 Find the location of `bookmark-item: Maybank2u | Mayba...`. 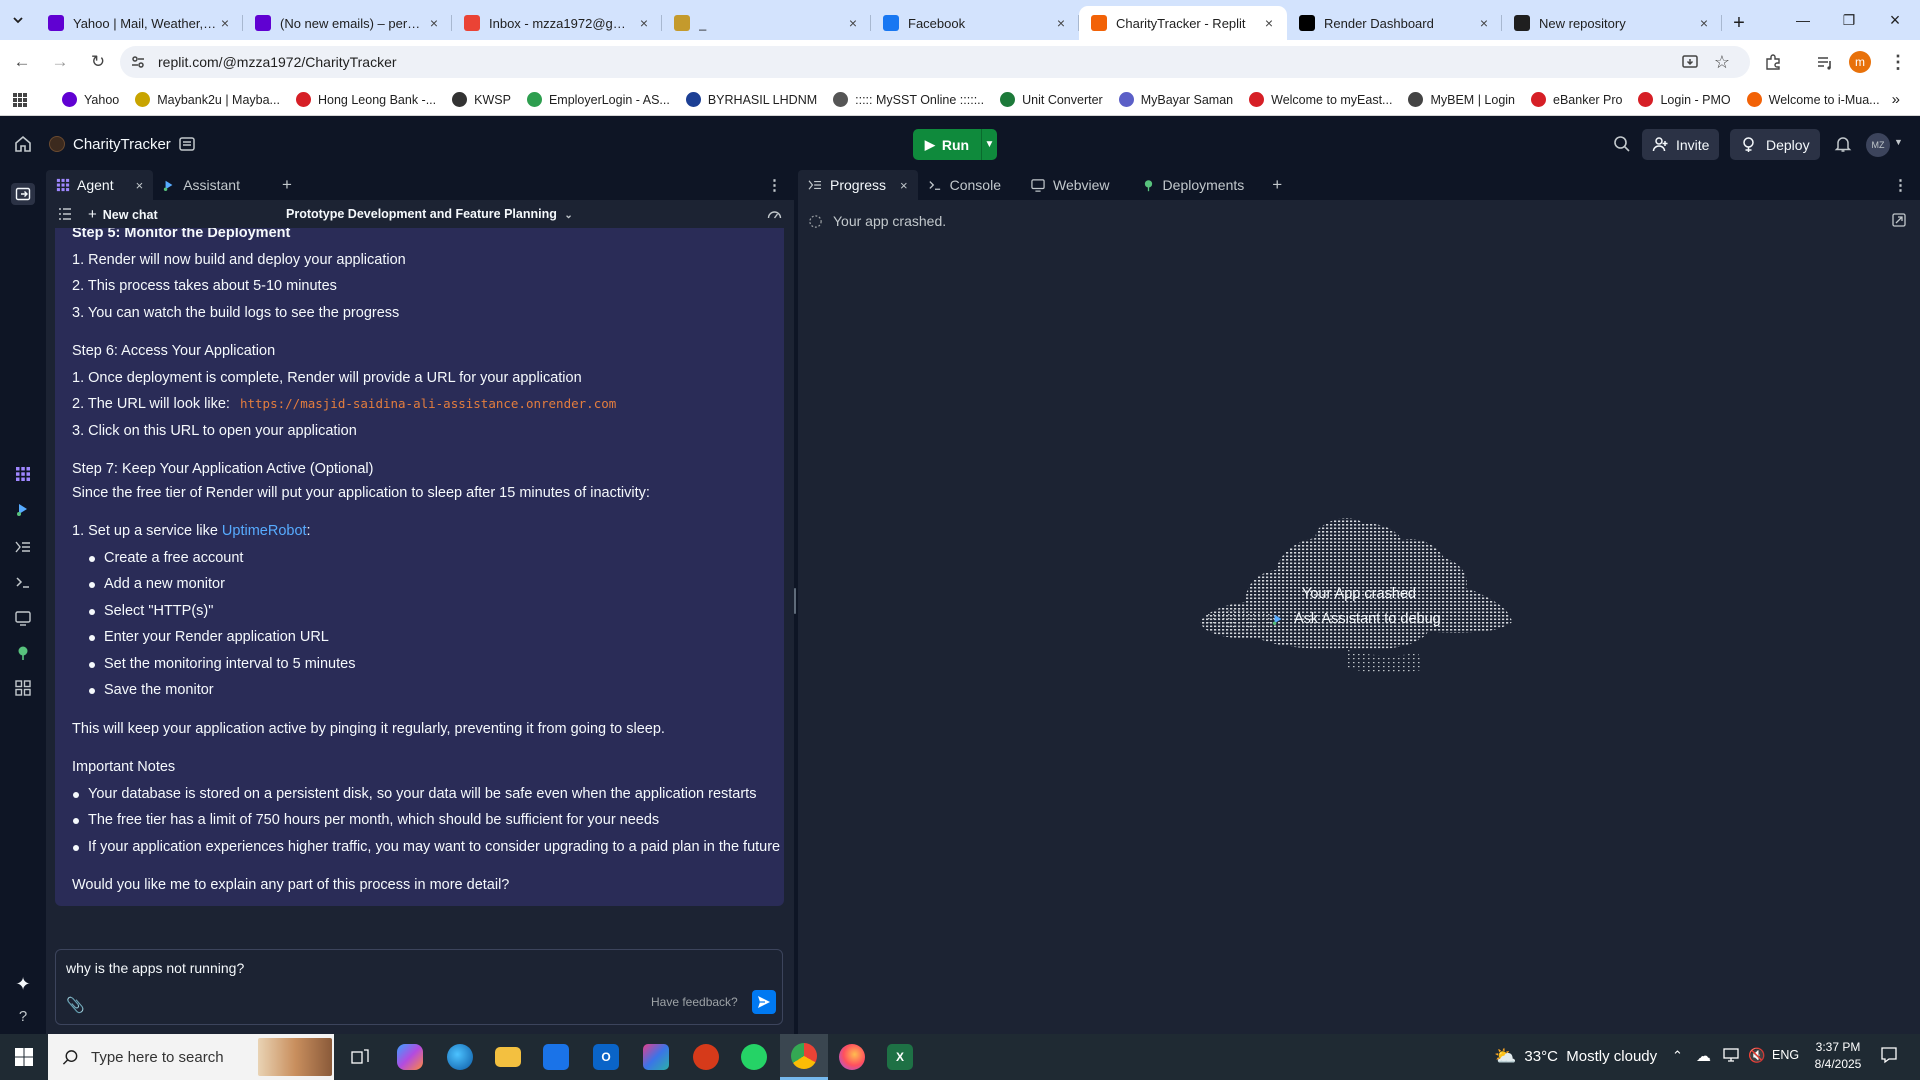

bookmark-item: Maybank2u | Mayba... is located at coordinates (207, 99).